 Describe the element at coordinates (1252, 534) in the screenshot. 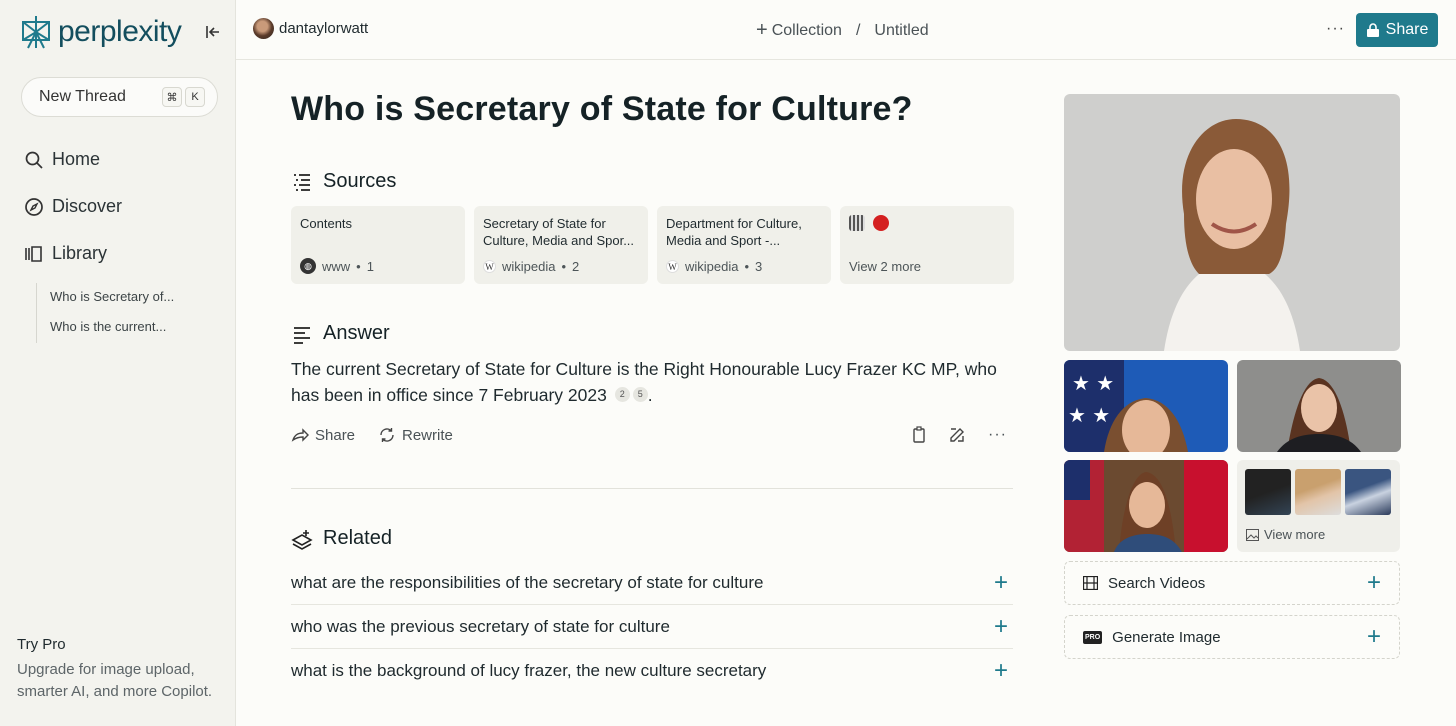

I see `image-icon` at that location.